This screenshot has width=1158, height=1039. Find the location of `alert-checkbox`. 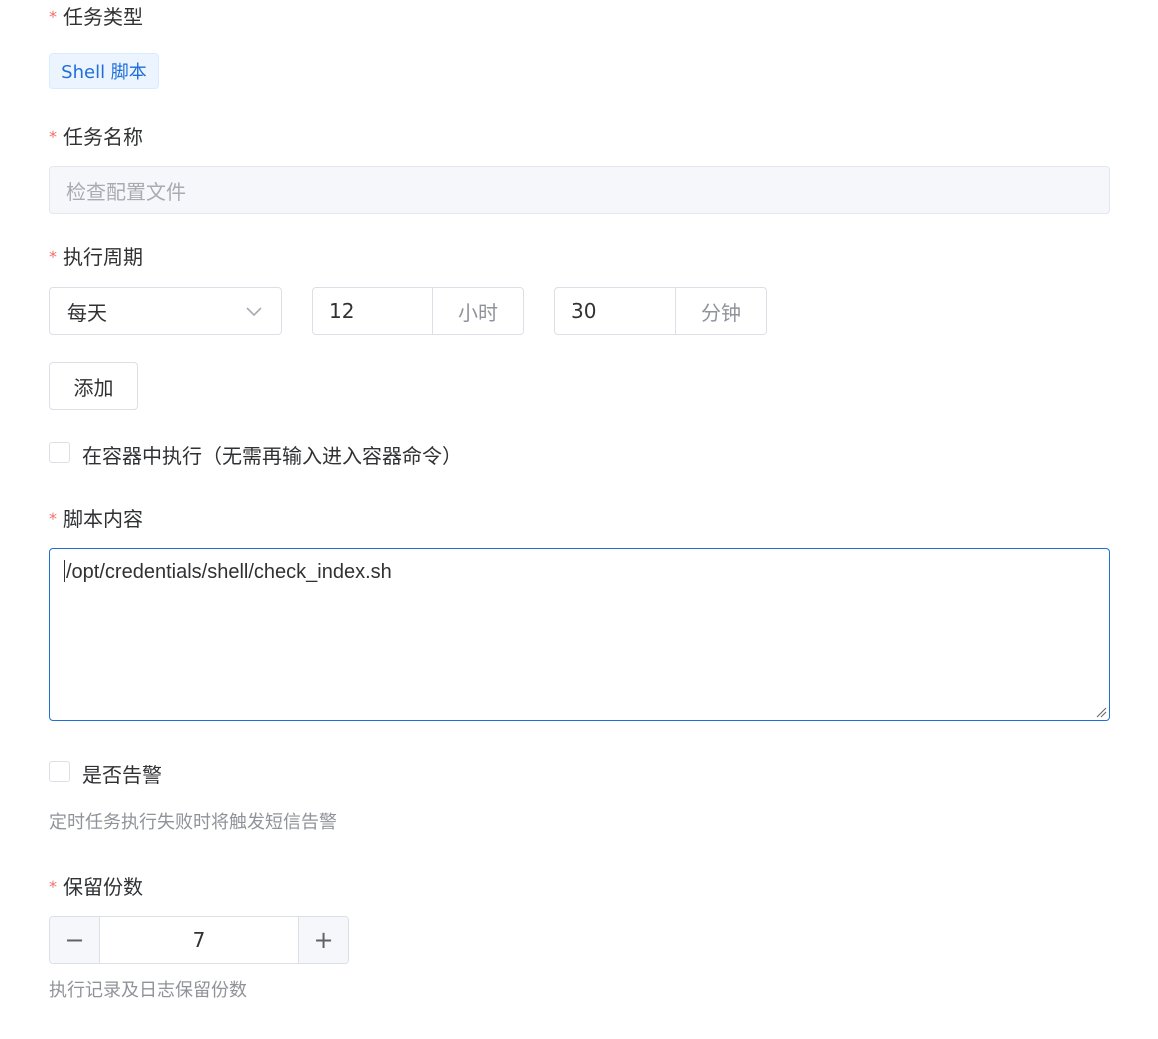

alert-checkbox is located at coordinates (59, 771).